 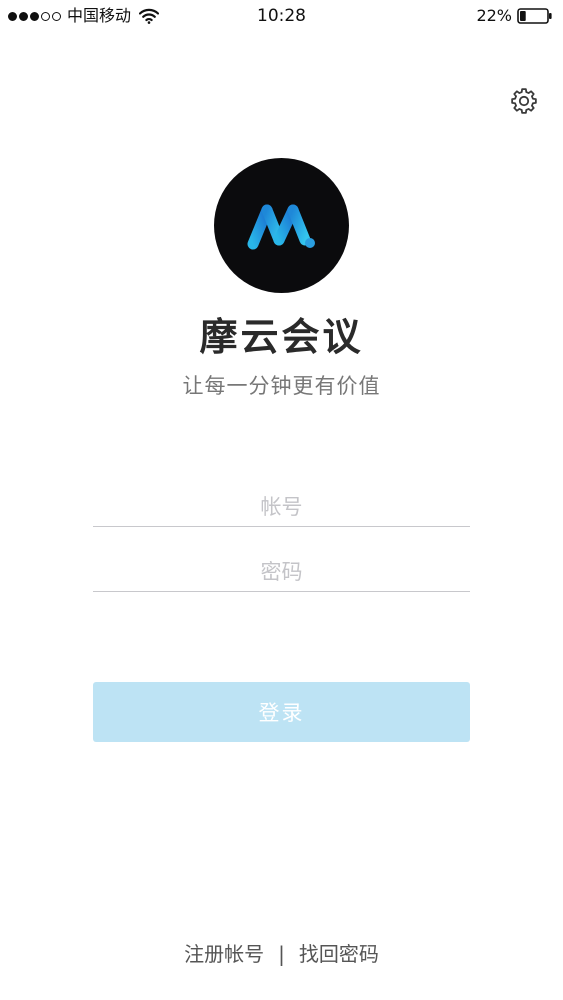 What do you see at coordinates (281, 712) in the screenshot?
I see `login-button: 登录` at bounding box center [281, 712].